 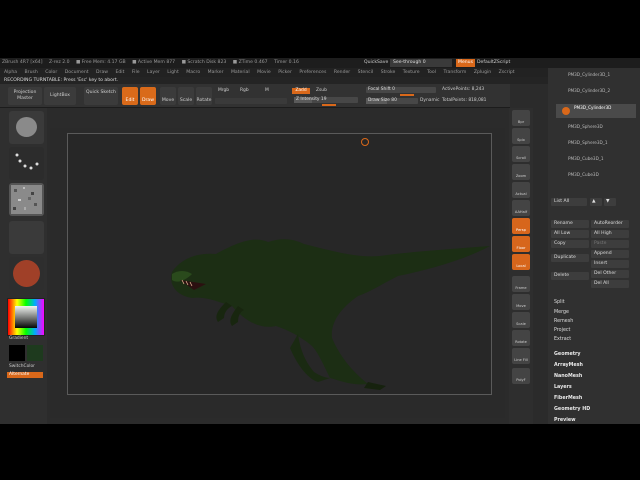 I want to click on spix-button: Spix, so click(x=521, y=136).